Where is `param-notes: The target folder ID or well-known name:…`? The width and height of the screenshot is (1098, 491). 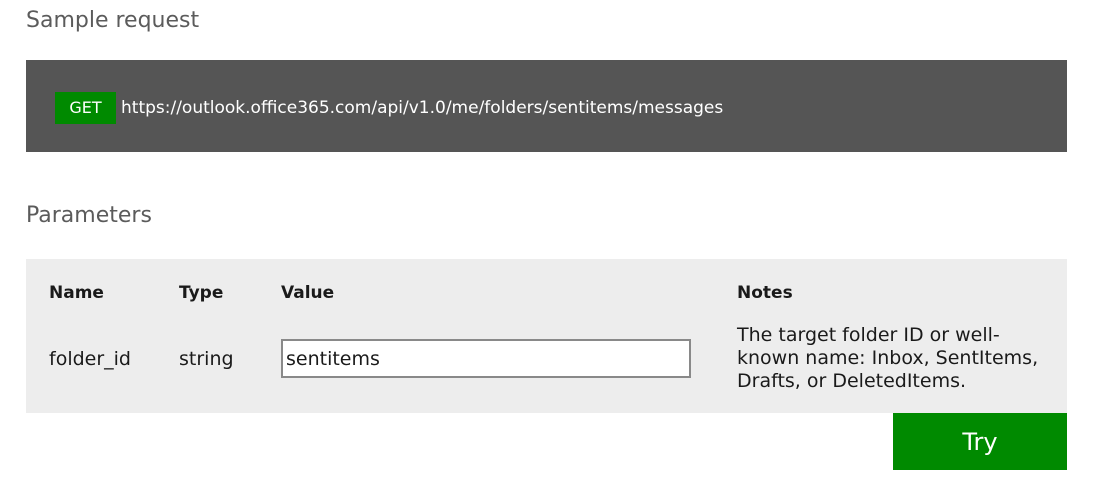 param-notes: The target folder ID or well-known name:… is located at coordinates (888, 358).